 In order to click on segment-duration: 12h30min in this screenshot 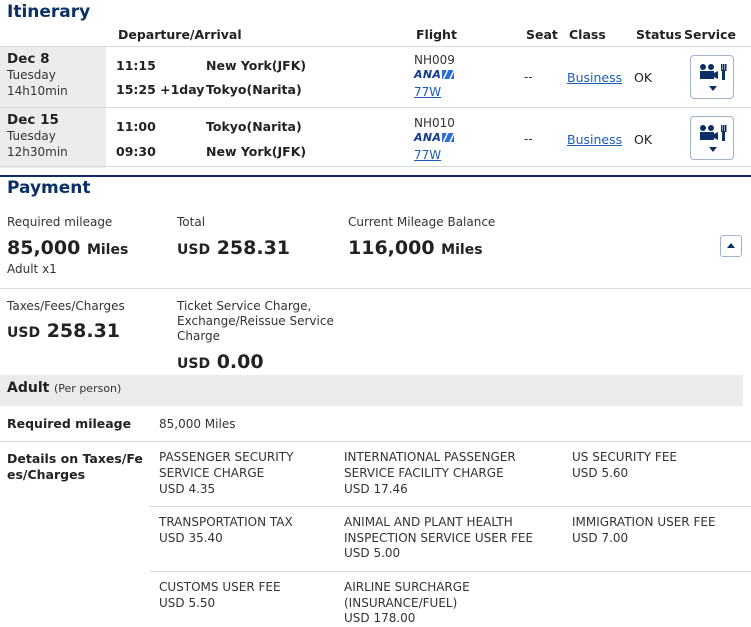, I will do `click(37, 152)`.